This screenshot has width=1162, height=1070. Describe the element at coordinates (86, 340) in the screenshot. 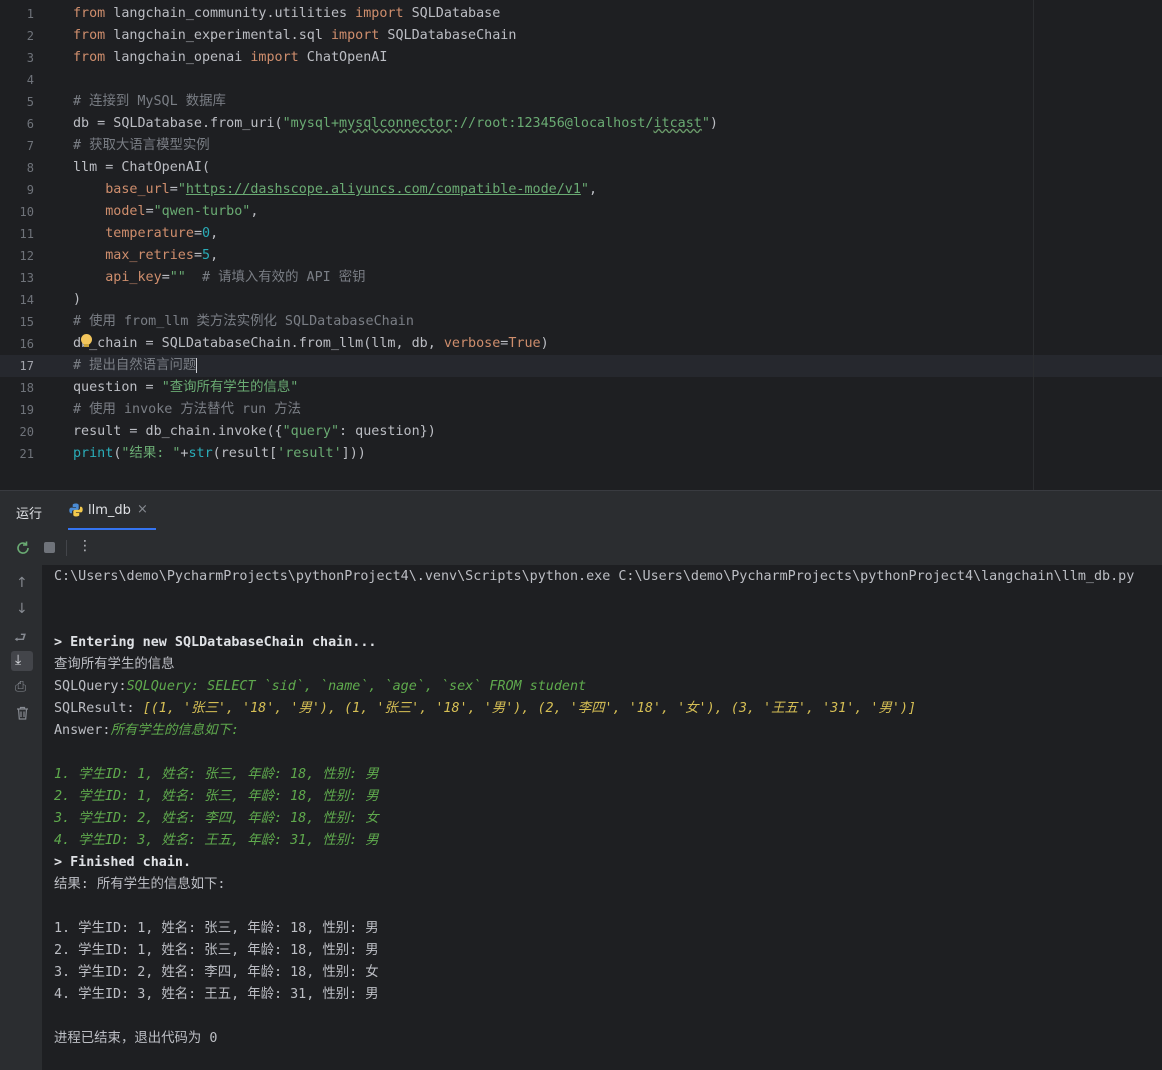

I see `lightbulb-icon` at that location.